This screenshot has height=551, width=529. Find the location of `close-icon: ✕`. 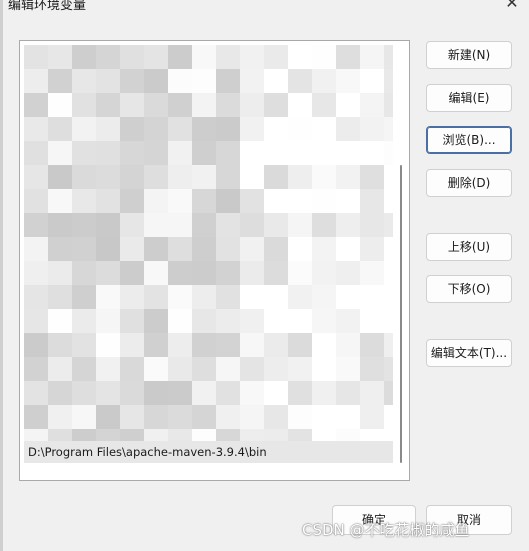

close-icon: ✕ is located at coordinates (512, 7).